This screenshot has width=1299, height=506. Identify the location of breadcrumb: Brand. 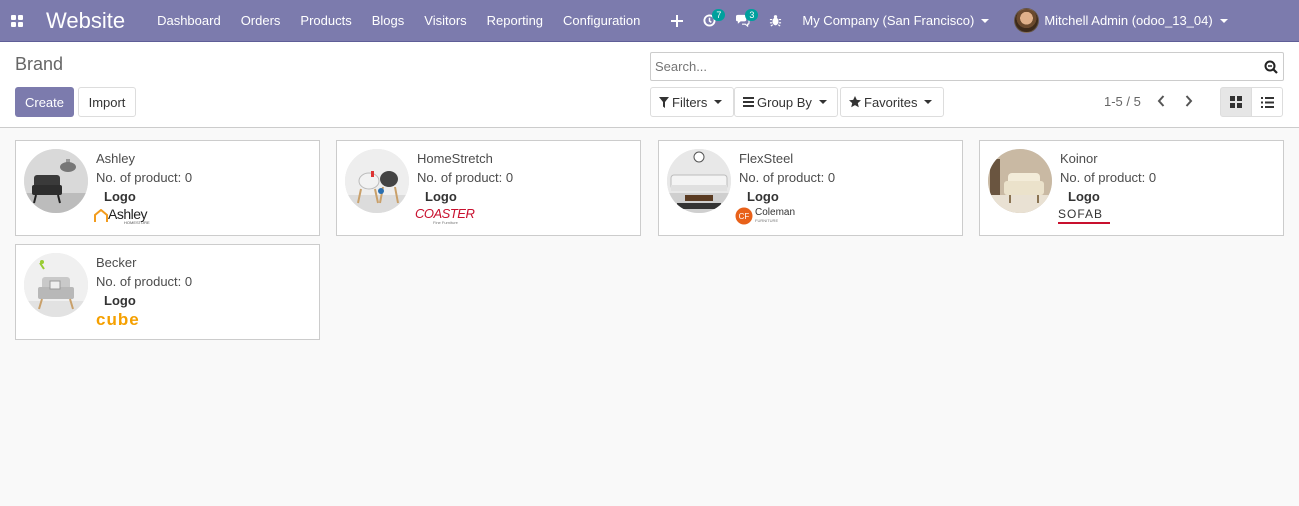
(39, 64).